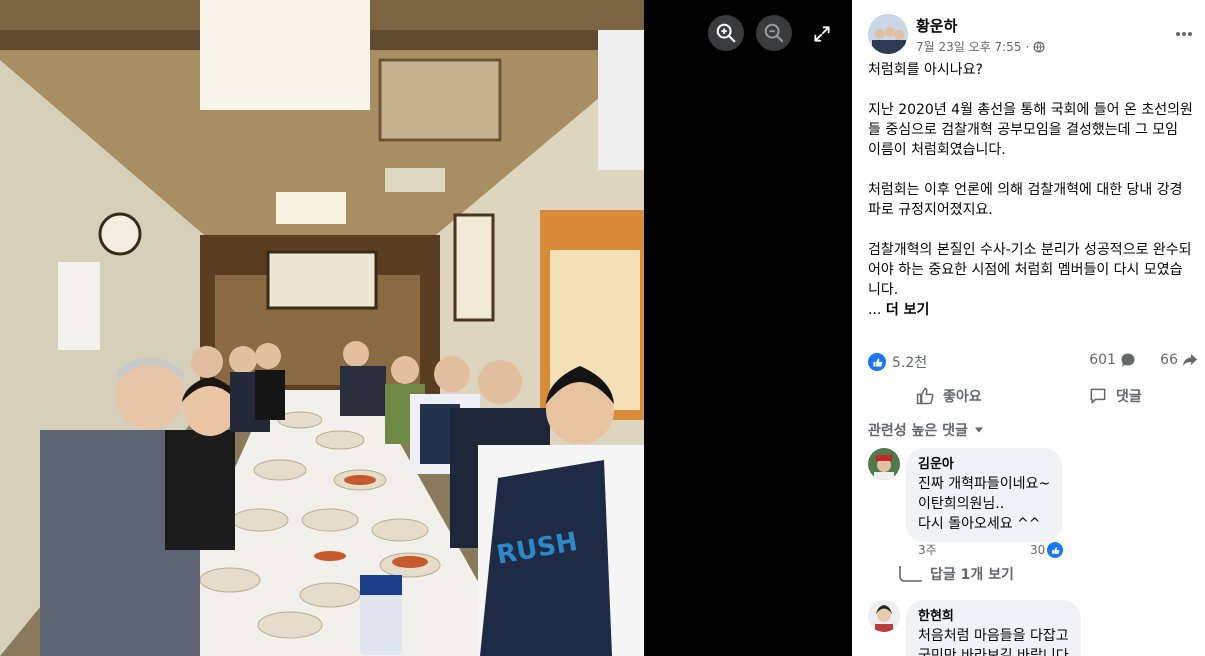 This screenshot has width=1205, height=656. I want to click on like-button-label: 좋아요, so click(962, 397).